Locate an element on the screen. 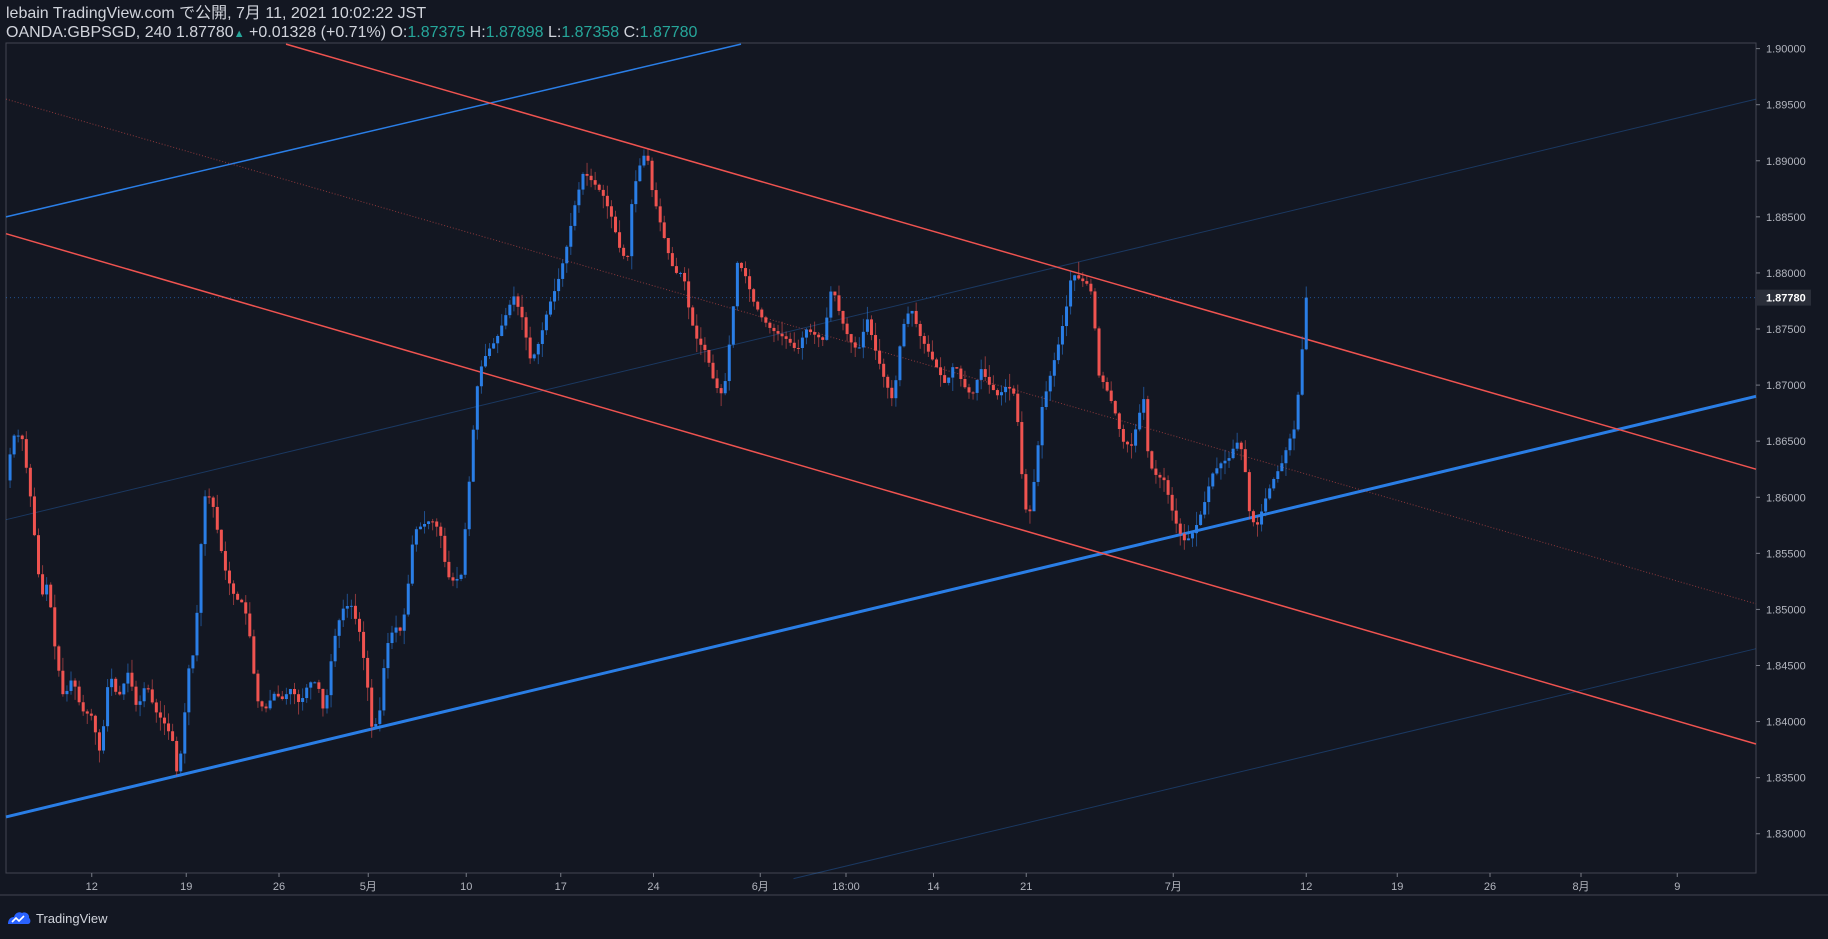 The width and height of the screenshot is (1828, 939). blue-trend-faint-low is located at coordinates (1275, 764).